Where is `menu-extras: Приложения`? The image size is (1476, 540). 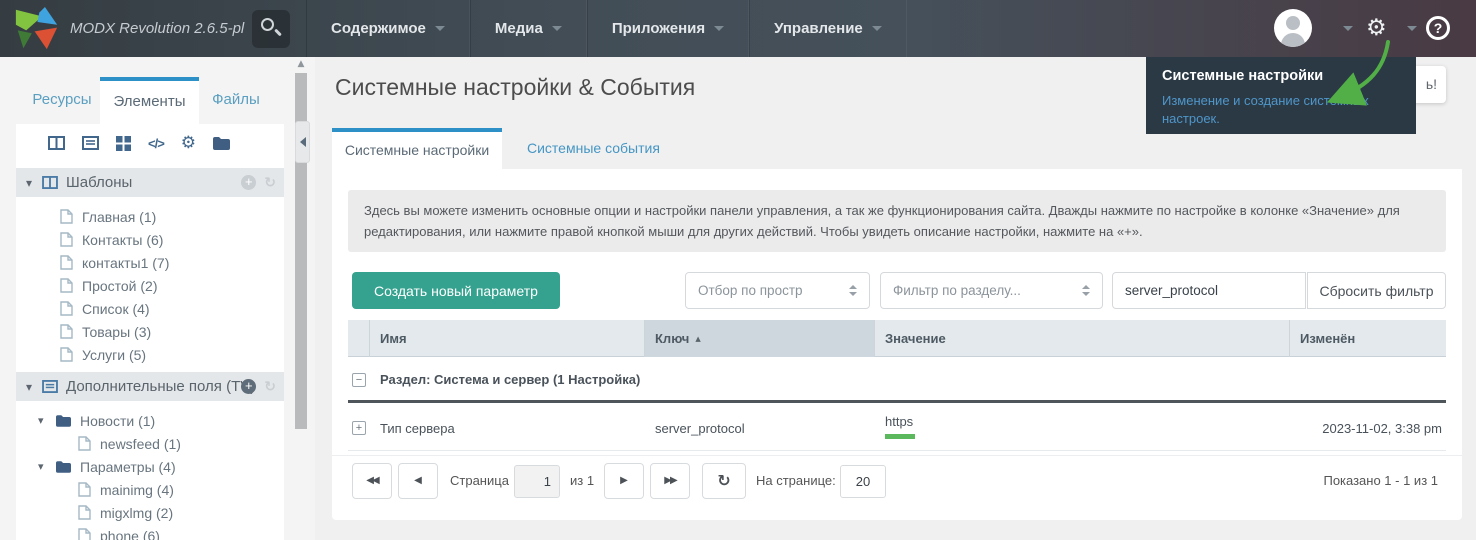 menu-extras: Приложения is located at coordinates (668, 28).